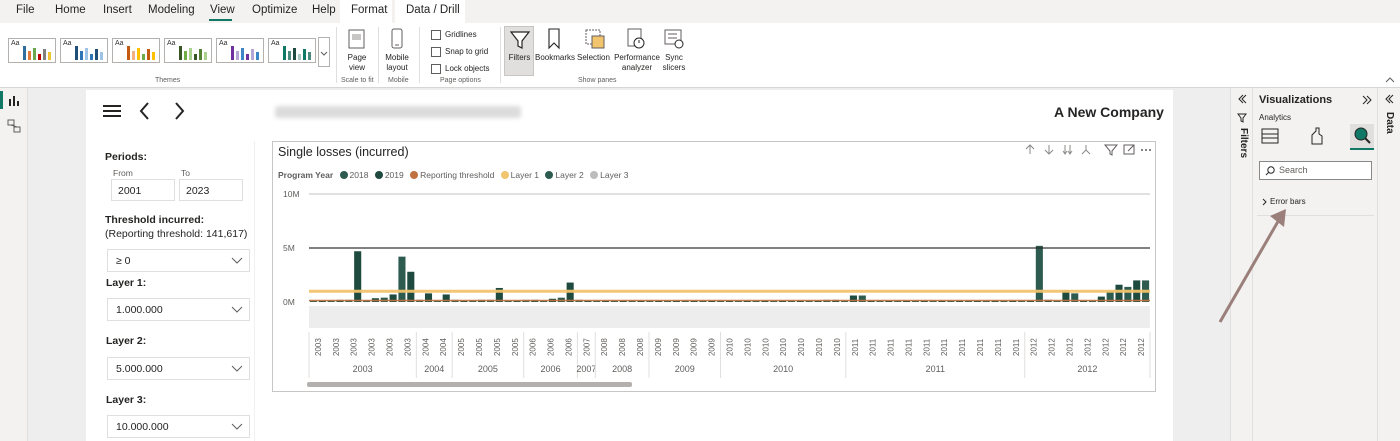 Image resolution: width=1400 pixels, height=441 pixels. I want to click on mobile-layout-icon, so click(397, 39).